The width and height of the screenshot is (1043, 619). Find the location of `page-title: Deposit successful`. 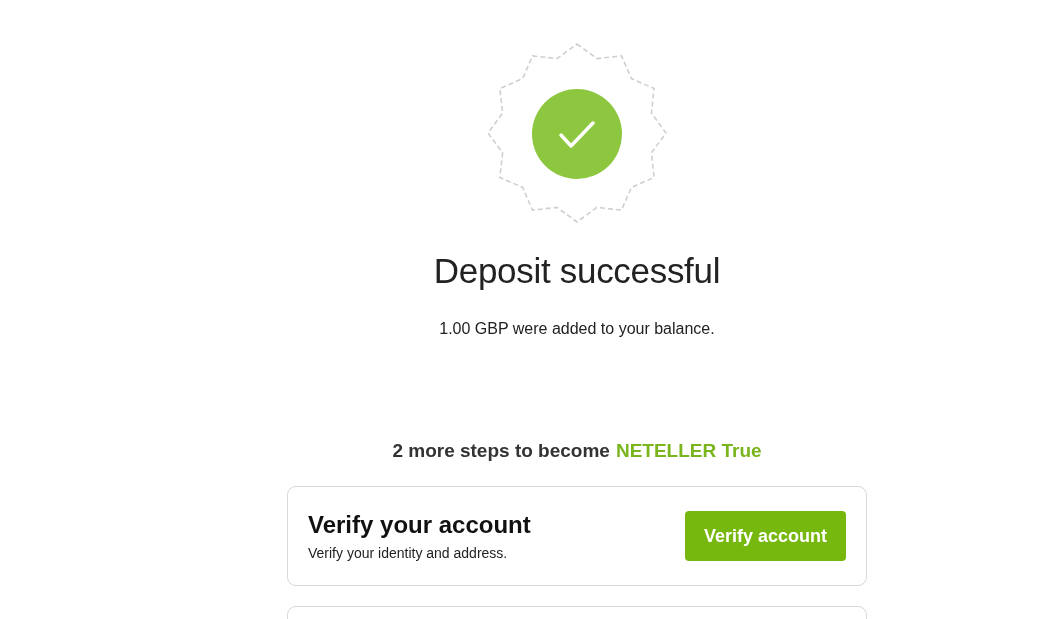

page-title: Deposit successful is located at coordinates (577, 271).